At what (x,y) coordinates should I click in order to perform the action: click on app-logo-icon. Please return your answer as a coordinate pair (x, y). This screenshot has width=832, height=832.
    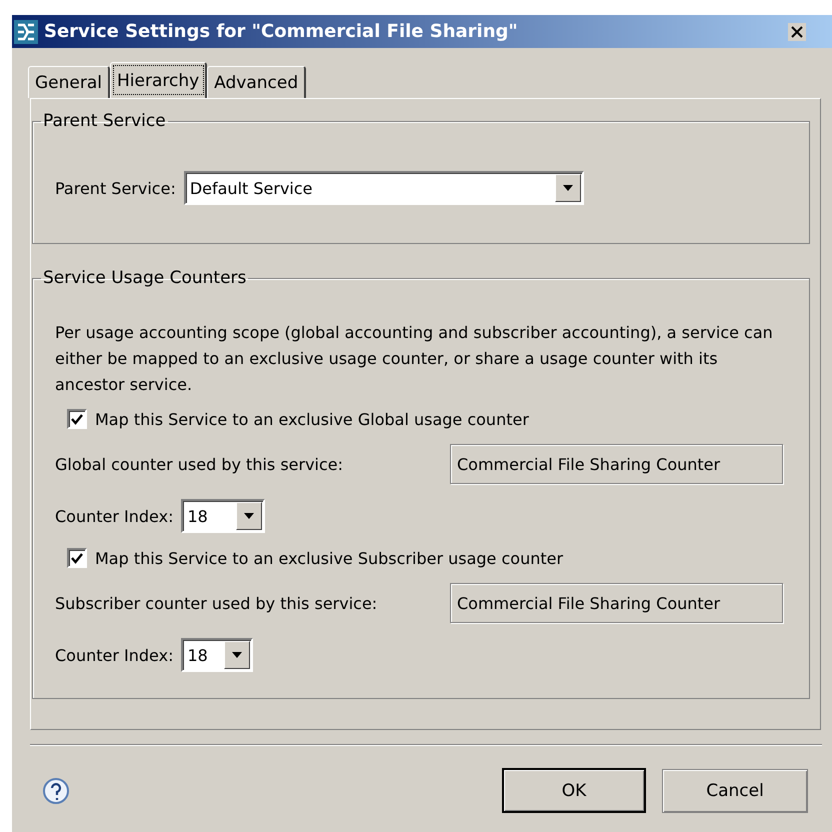
    Looking at the image, I should click on (26, 32).